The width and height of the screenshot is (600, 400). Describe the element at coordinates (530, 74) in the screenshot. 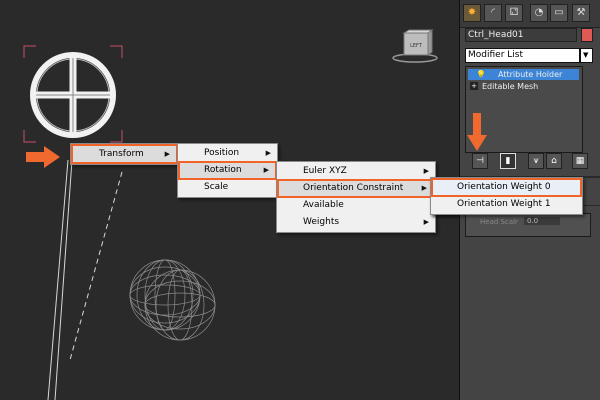

I see `modifier-stack-label: Attribute Holder` at that location.